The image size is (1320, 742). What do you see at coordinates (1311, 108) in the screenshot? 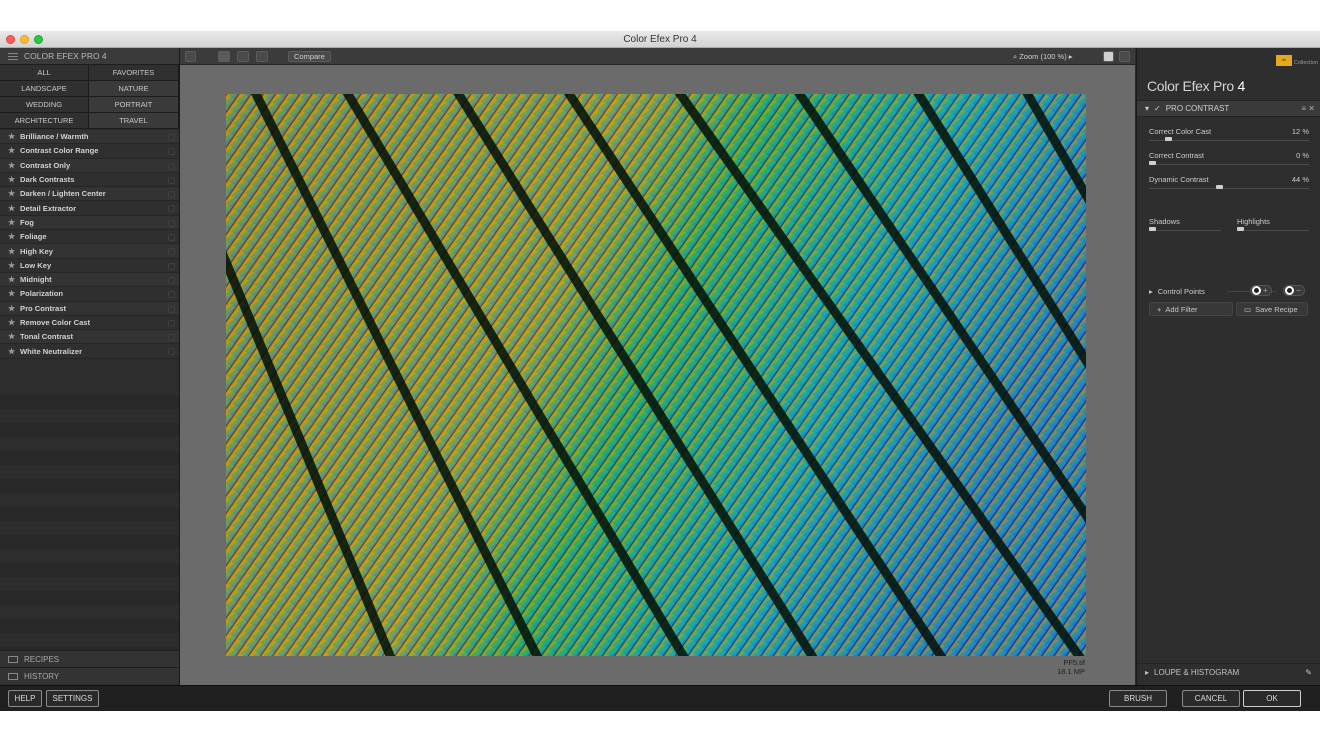
I see `remove-filter-icon: ✕` at bounding box center [1311, 108].